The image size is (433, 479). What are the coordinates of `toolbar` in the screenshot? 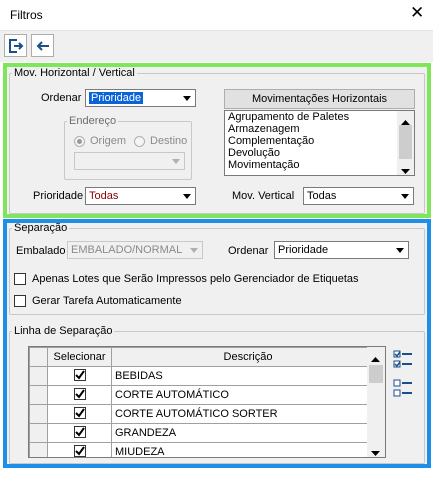 It's located at (216, 46).